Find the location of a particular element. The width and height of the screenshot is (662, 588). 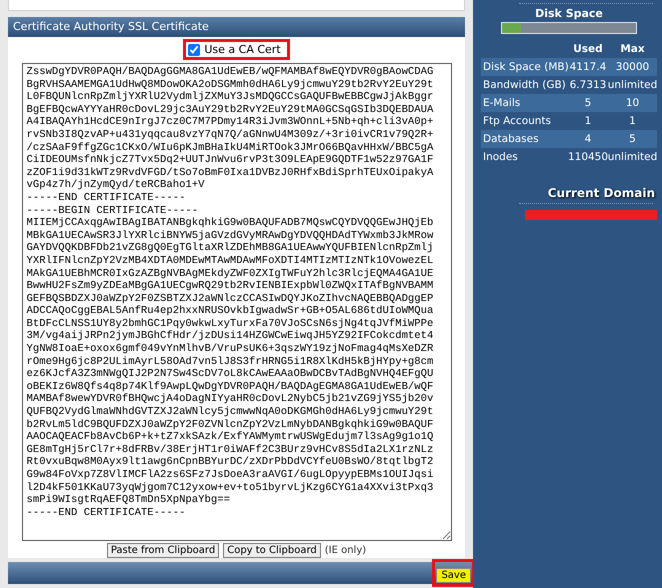

table-cell: 110450 is located at coordinates (588, 157).